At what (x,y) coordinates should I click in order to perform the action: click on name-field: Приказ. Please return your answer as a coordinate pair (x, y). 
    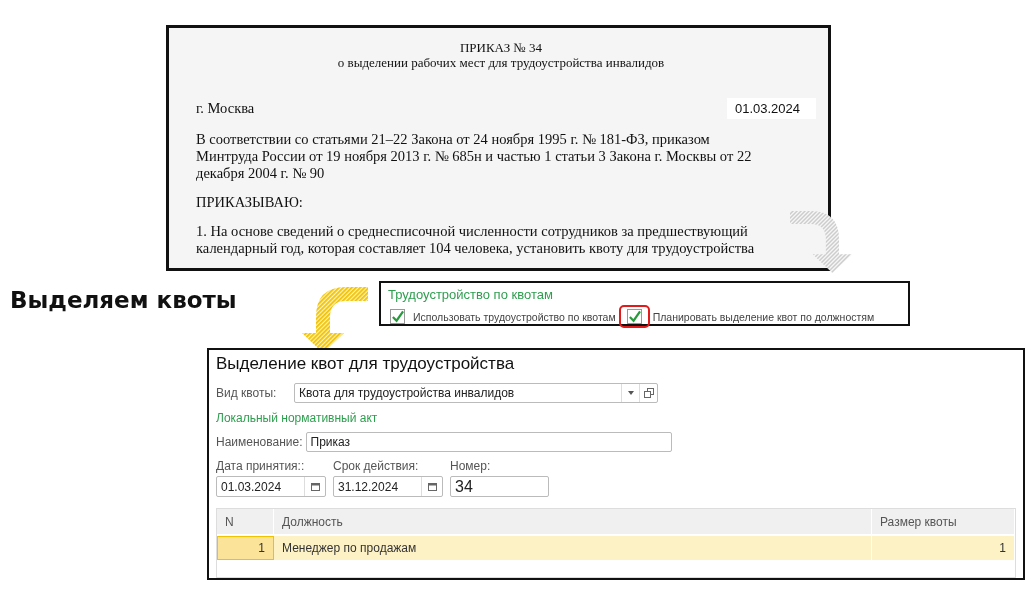
    Looking at the image, I should click on (488, 442).